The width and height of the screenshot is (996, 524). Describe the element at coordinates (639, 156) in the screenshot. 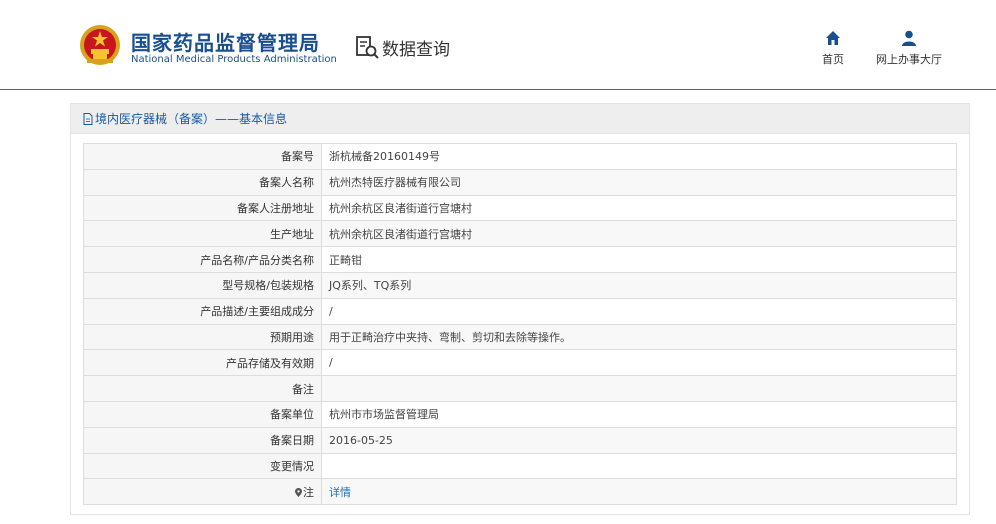

I see `field-value: 浙杭械备20160149号` at that location.